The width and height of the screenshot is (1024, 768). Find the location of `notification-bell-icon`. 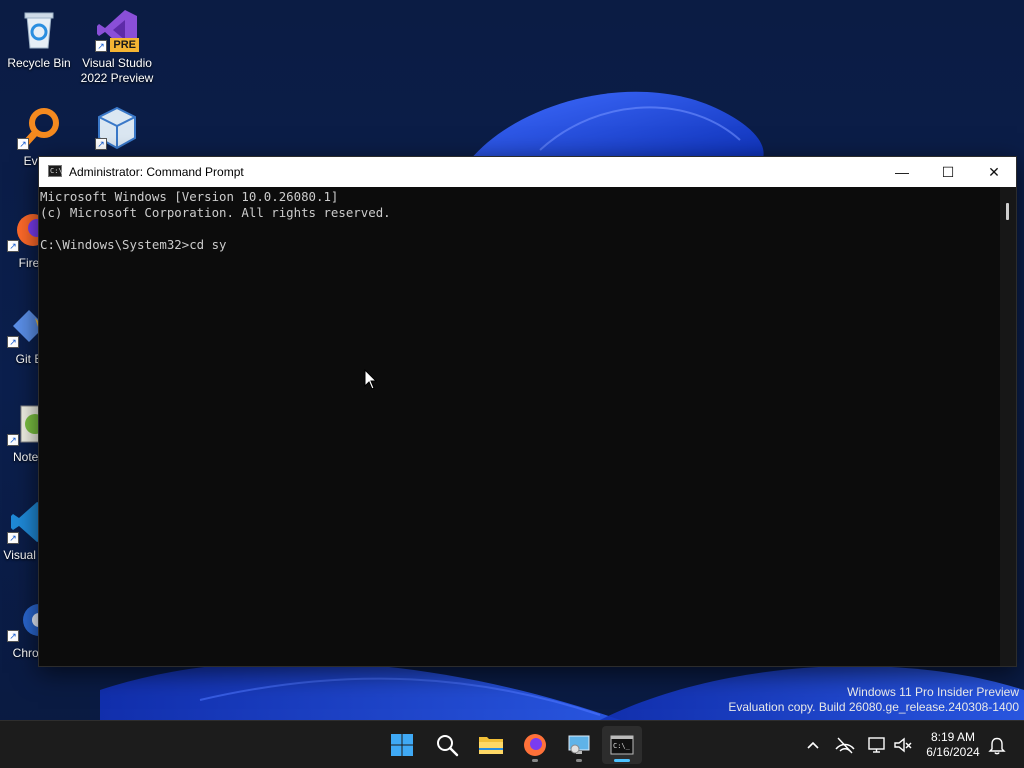

notification-bell-icon is located at coordinates (997, 745).